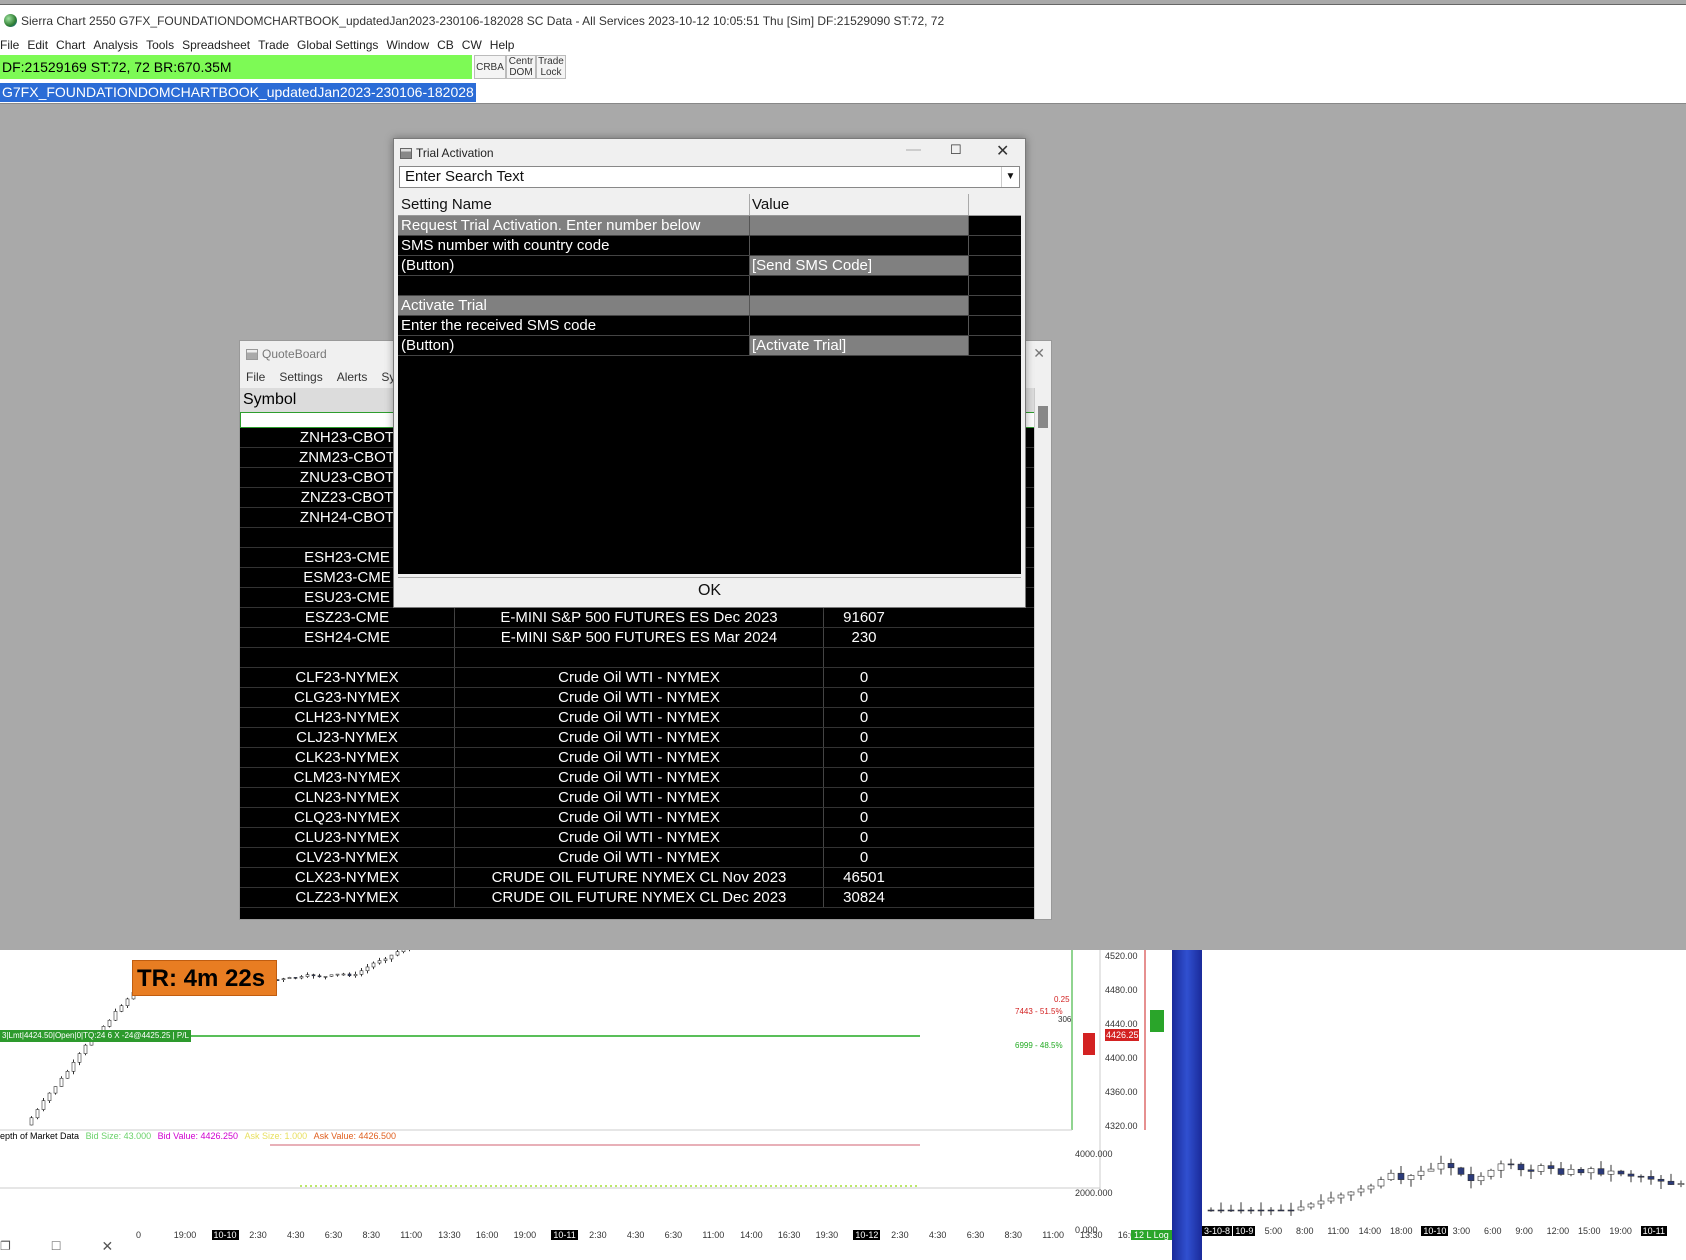  Describe the element at coordinates (638, 718) in the screenshot. I see `table-row: CLH23-NYMEX Crude Oil WTI - NYMEX 0` at that location.